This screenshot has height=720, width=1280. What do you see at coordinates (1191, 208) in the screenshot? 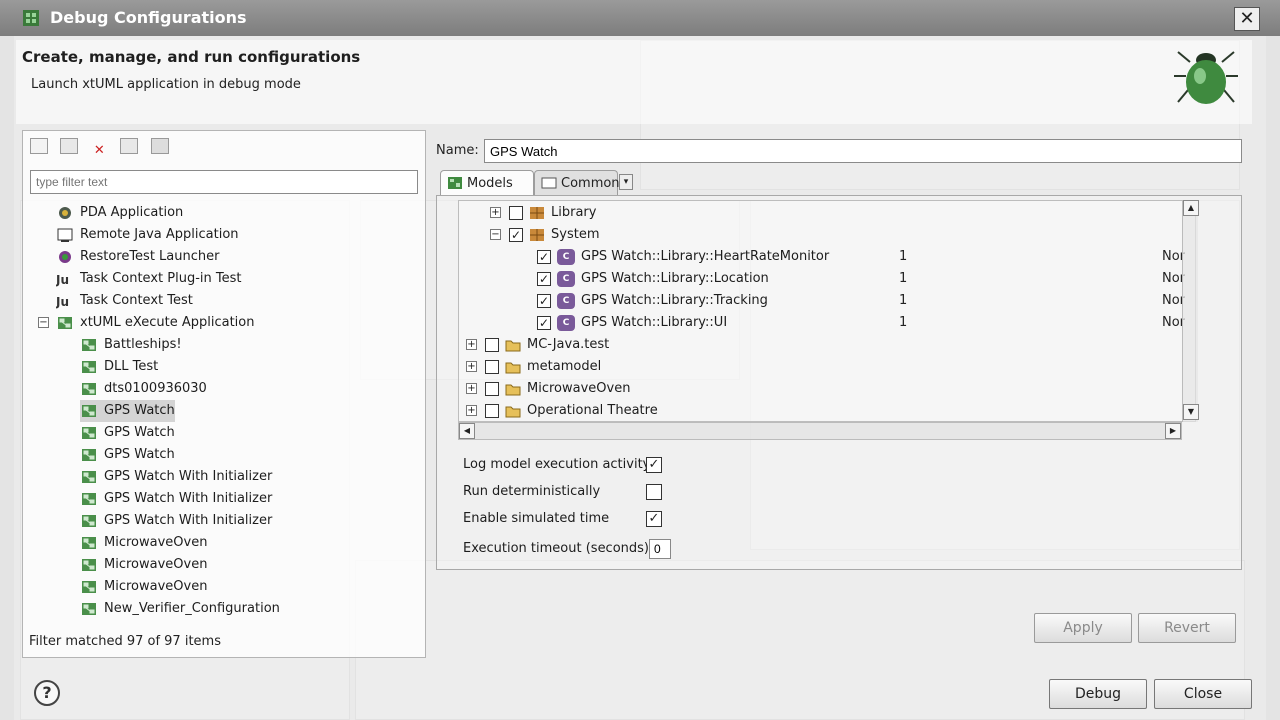
I see `scroll-up-button: ▲` at bounding box center [1191, 208].